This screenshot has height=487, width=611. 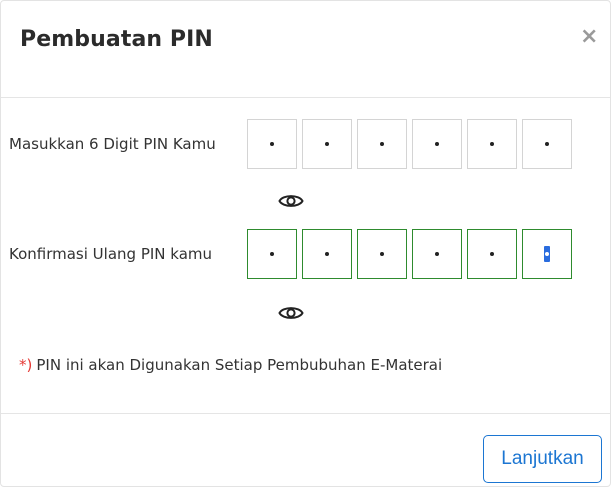 What do you see at coordinates (112, 144) in the screenshot?
I see `pin-entry-label: Masukkan 6 Digit PIN Kamu` at bounding box center [112, 144].